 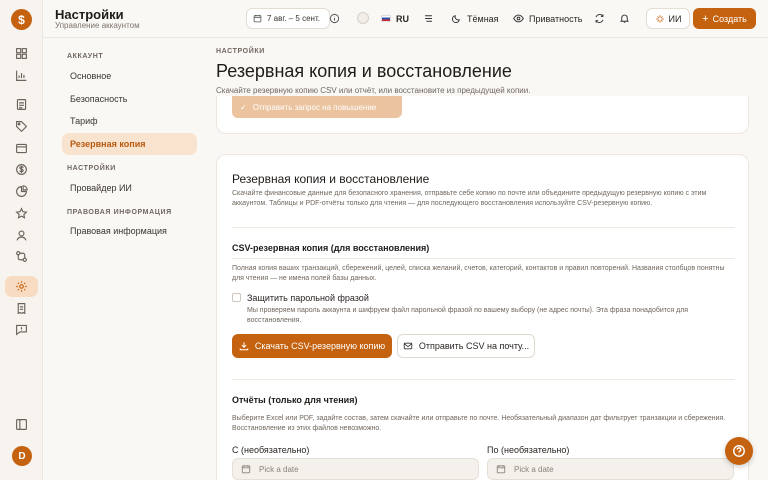 I want to click on dollar-icon, so click(x=21, y=169).